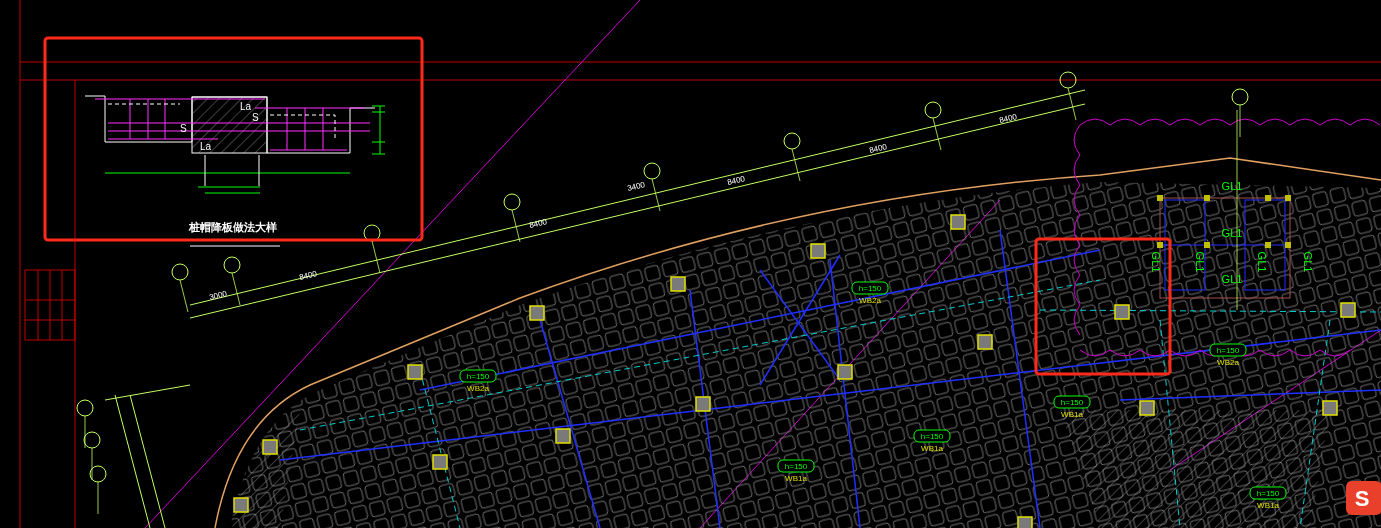 This screenshot has width=1381, height=528. What do you see at coordinates (636, 186) in the screenshot?
I see `dimension-text: 3400` at bounding box center [636, 186].